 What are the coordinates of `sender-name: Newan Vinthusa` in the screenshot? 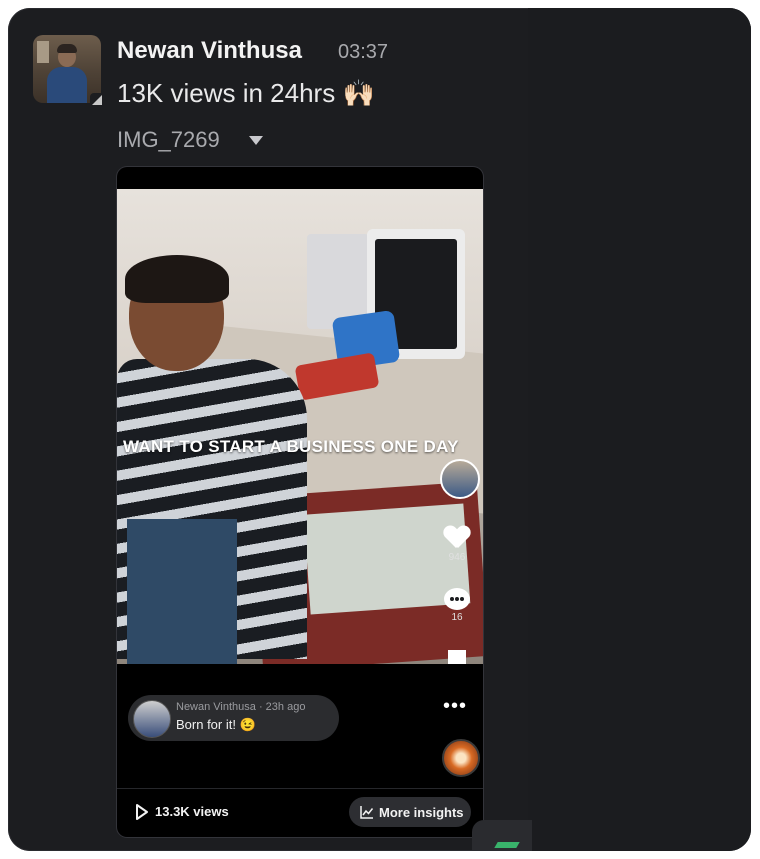 It's located at (209, 51).